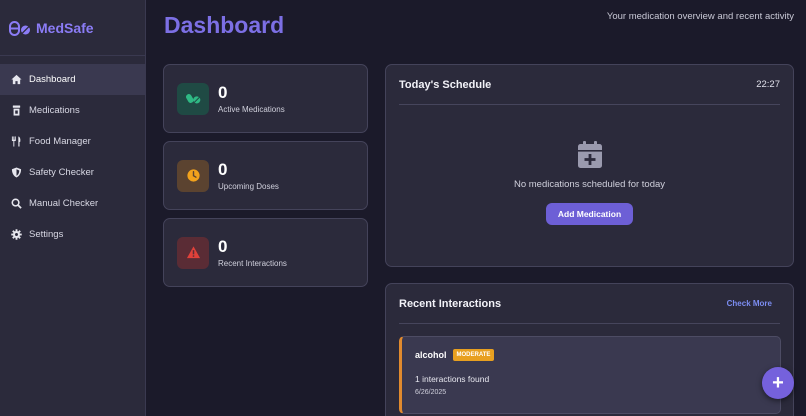  I want to click on pills-logo-icon, so click(19, 28).